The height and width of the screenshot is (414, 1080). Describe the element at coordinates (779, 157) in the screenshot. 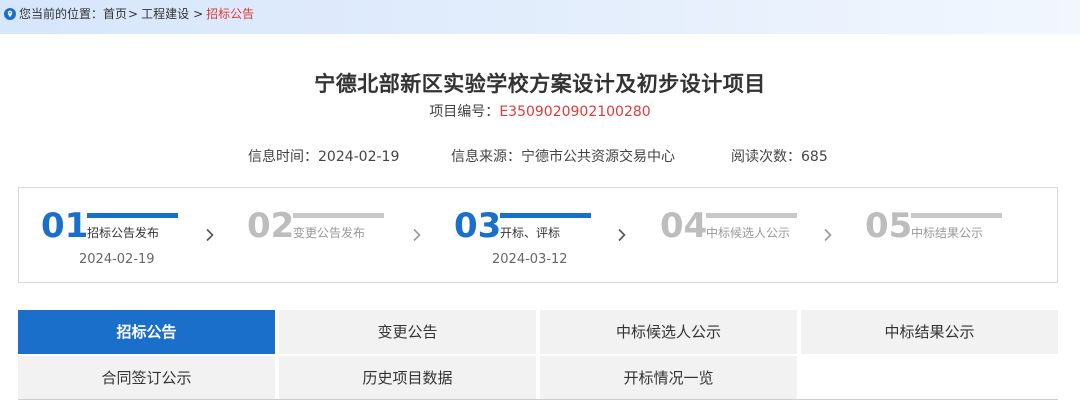

I see `read-count: 阅读次数：685` at that location.